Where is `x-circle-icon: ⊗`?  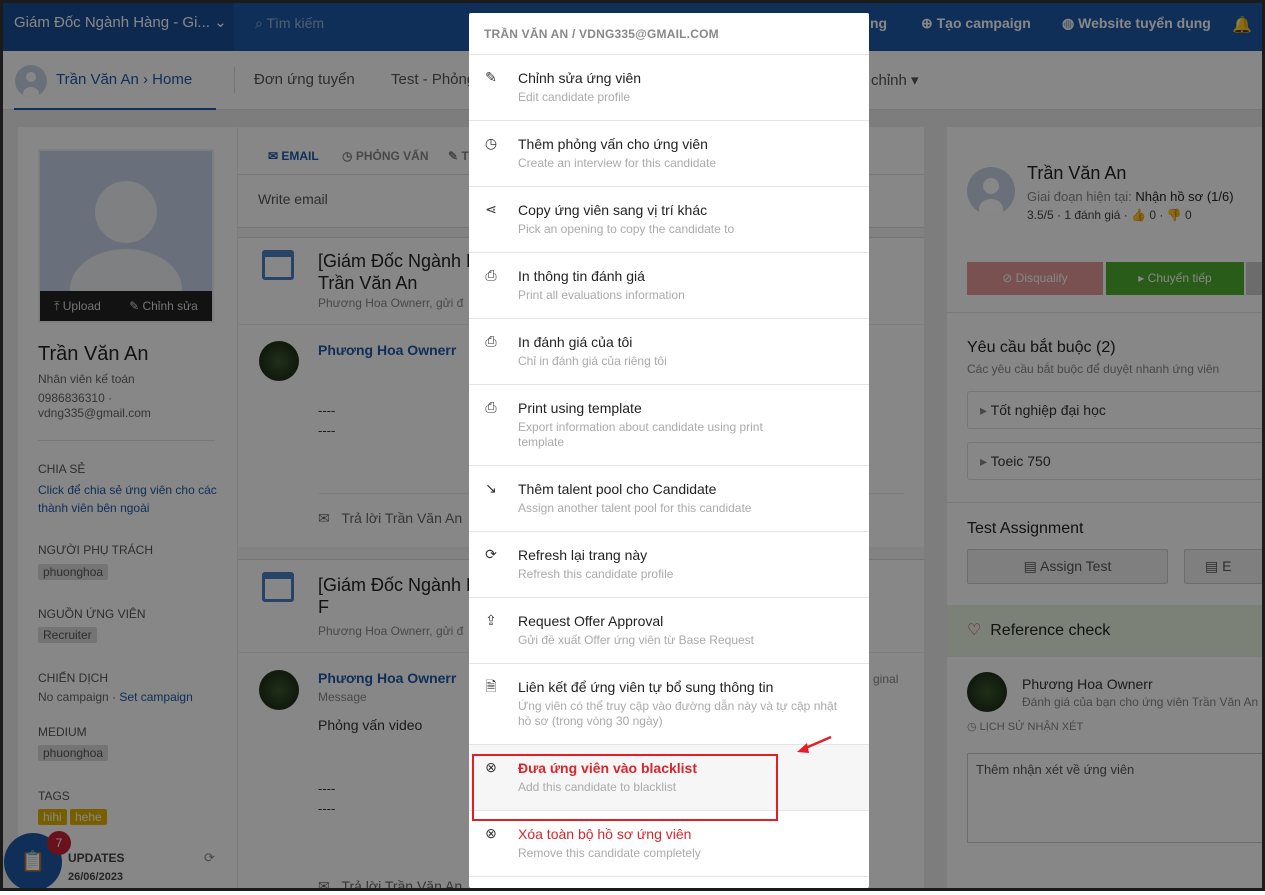 x-circle-icon: ⊗ is located at coordinates (491, 833).